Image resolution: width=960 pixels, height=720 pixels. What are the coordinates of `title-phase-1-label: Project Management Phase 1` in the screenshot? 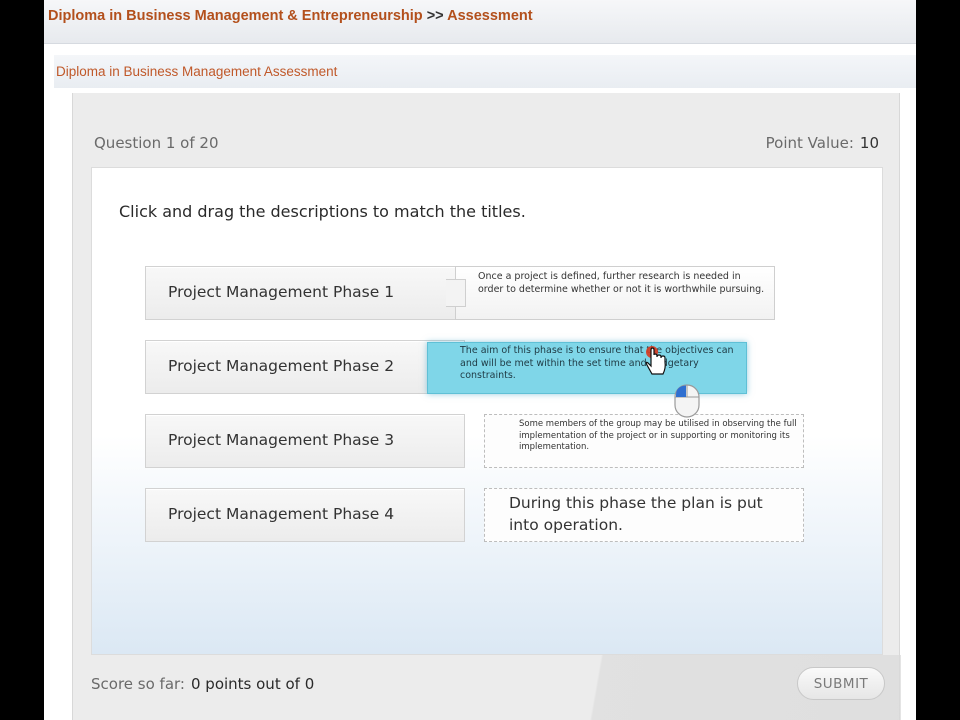 It's located at (281, 292).